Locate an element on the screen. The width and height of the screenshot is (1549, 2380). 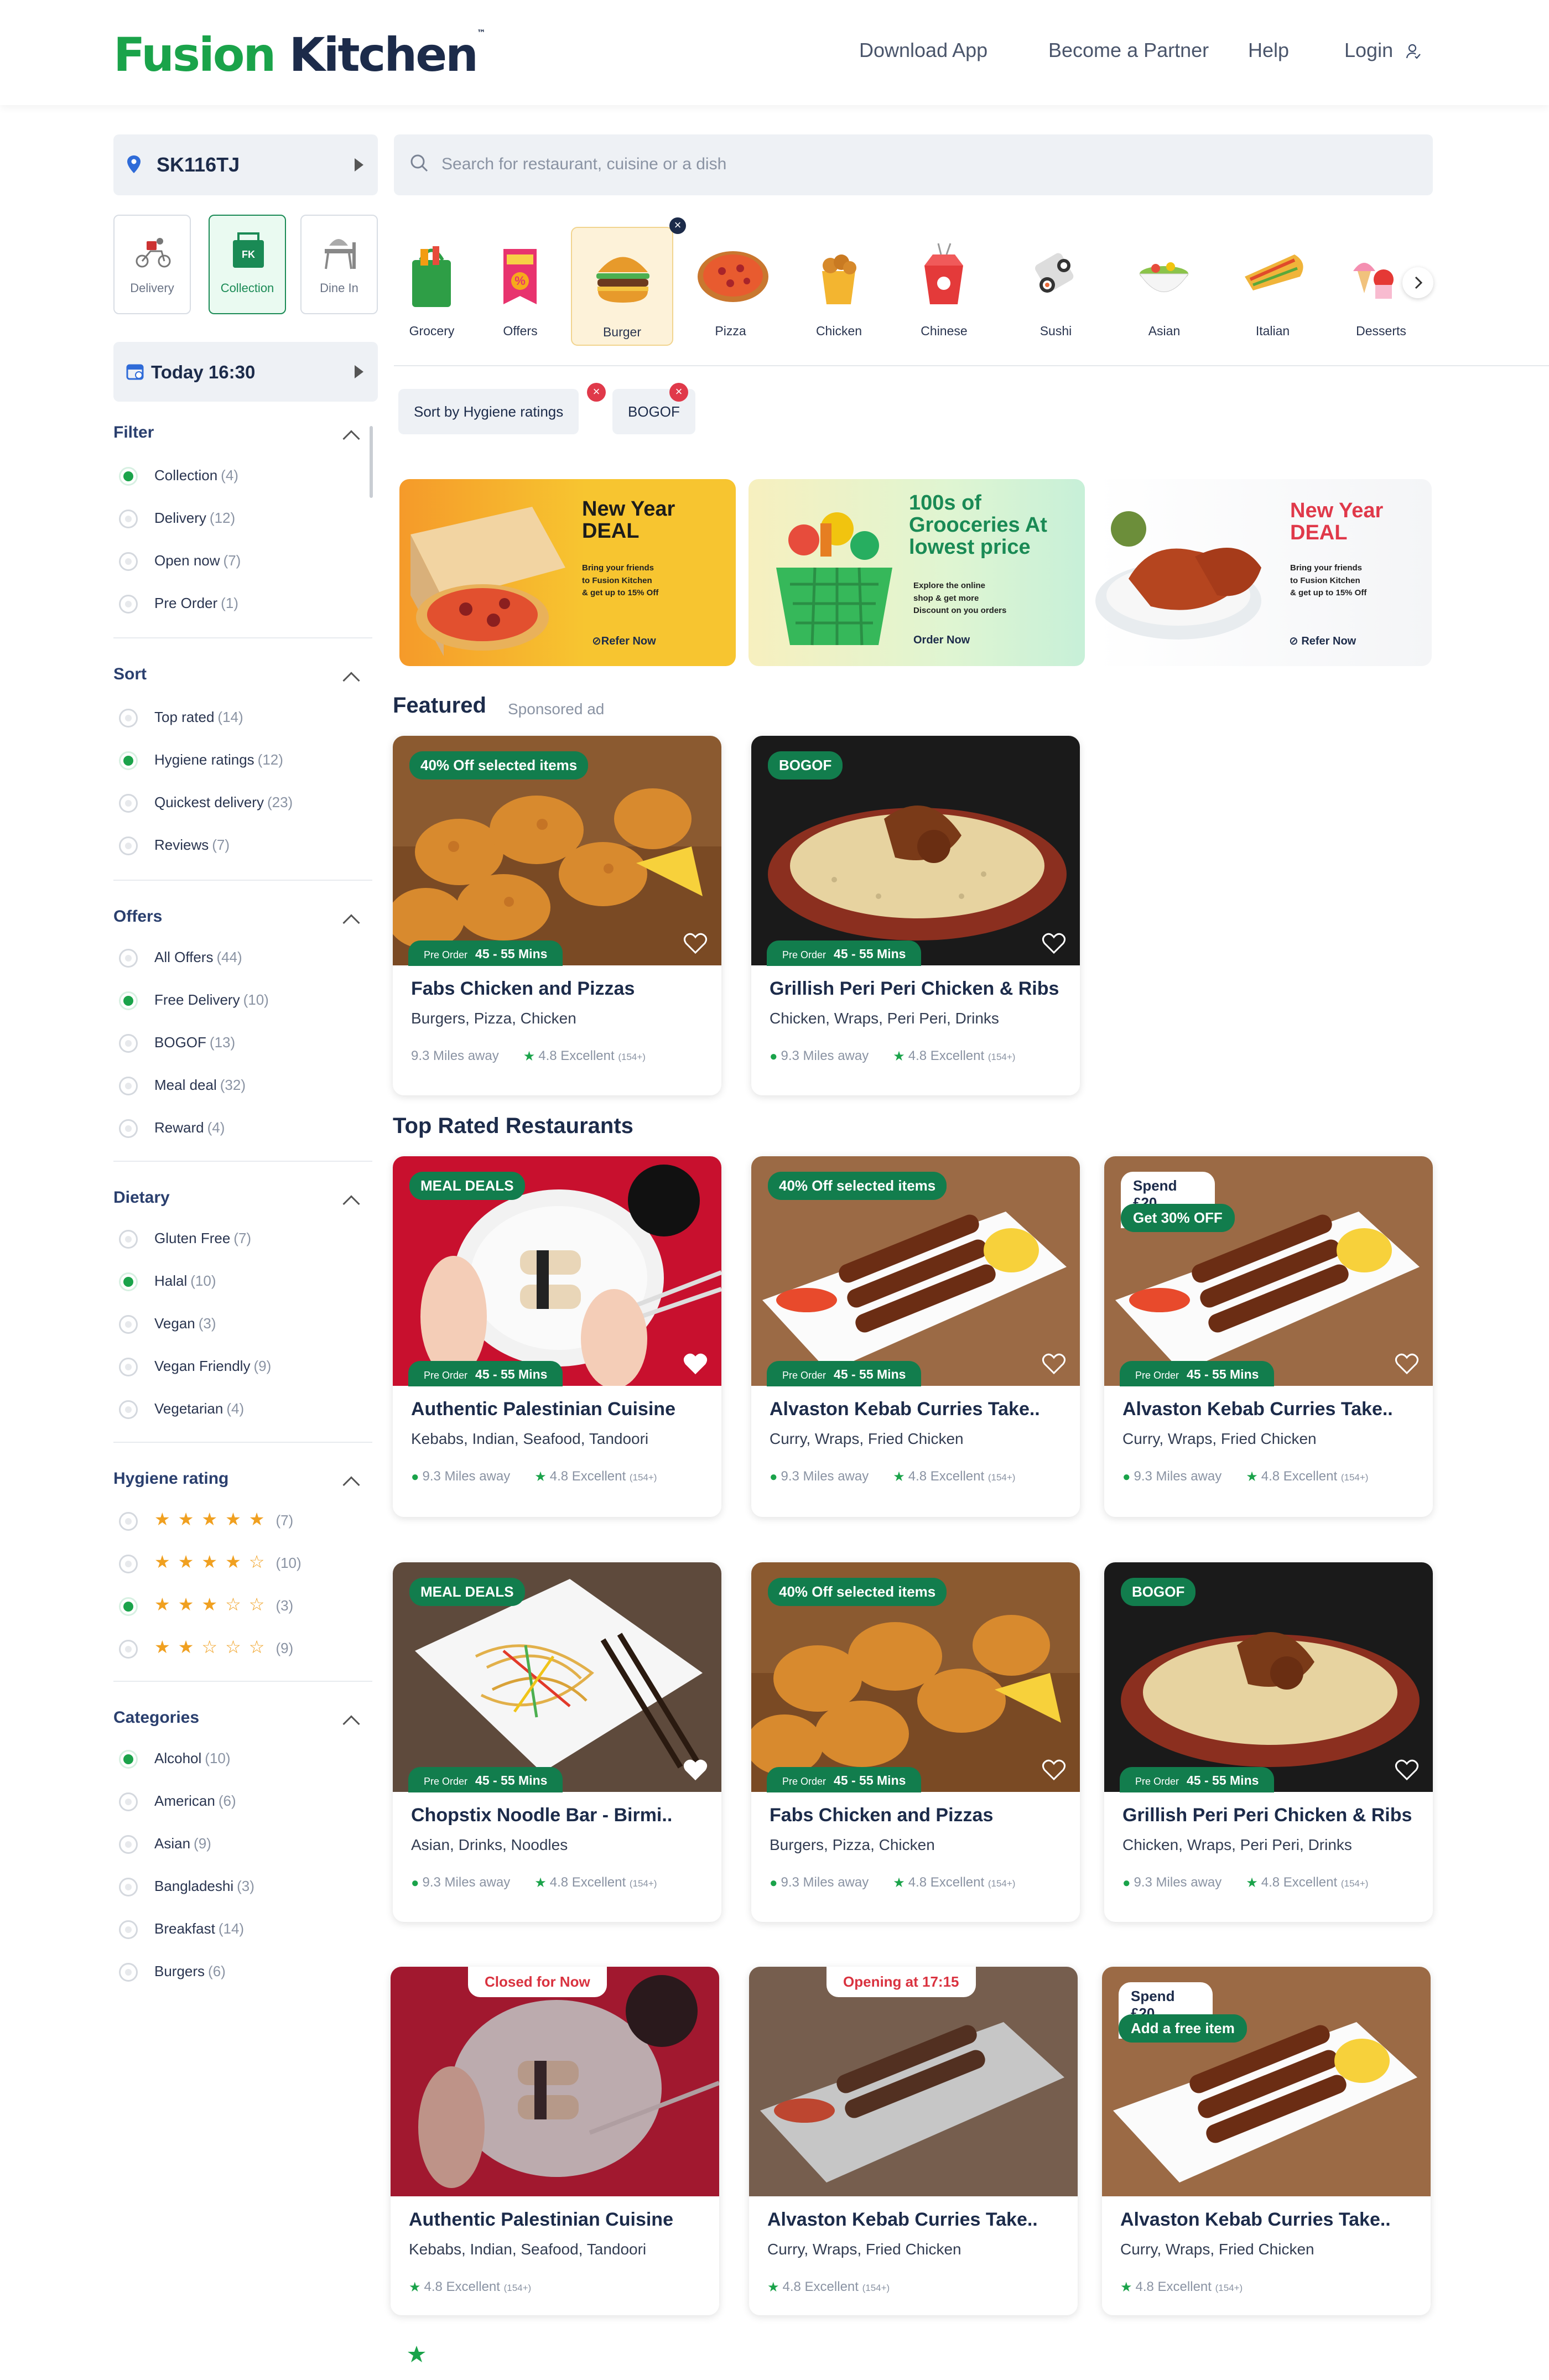
category-option-burgers: Burgers (6) is located at coordinates (173, 1971).